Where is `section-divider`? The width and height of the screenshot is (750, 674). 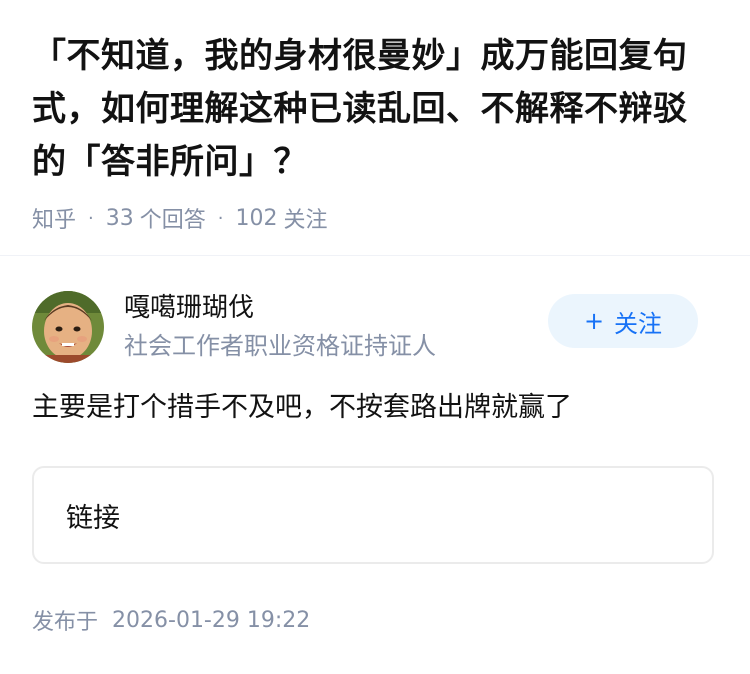 section-divider is located at coordinates (375, 255).